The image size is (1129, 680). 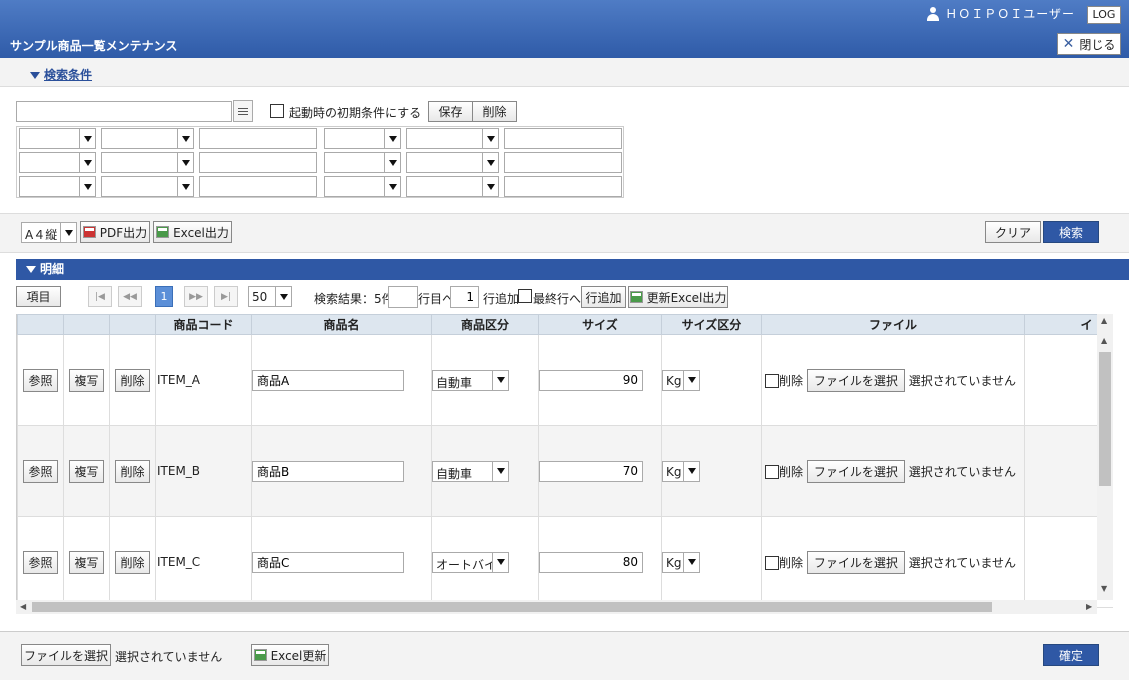 I want to click on startup-checkbox, so click(x=277, y=111).